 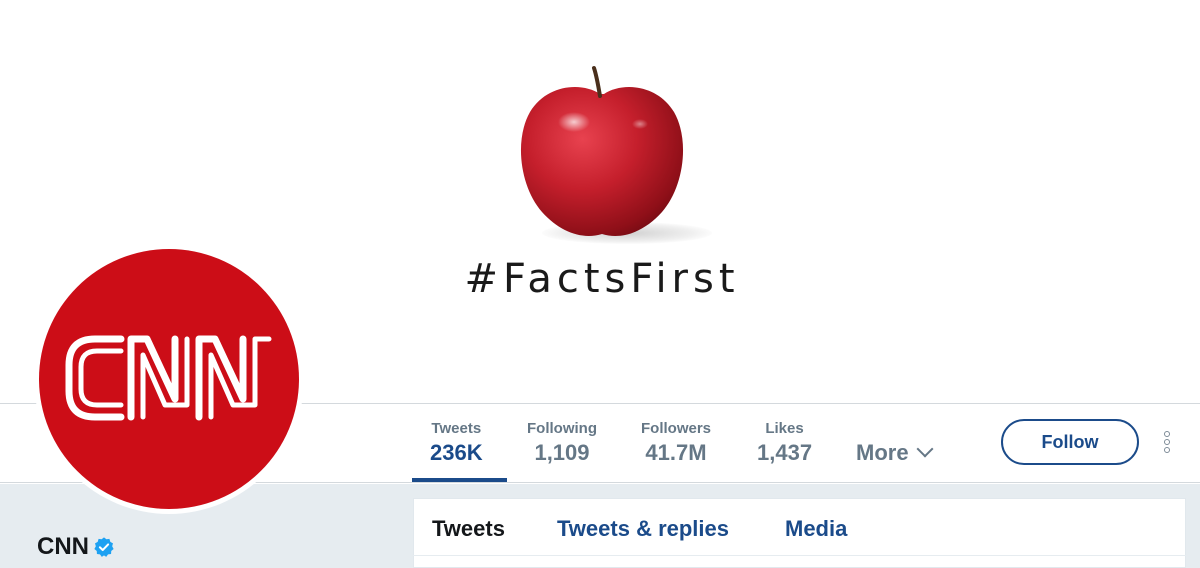 I want to click on more-label: More, so click(x=882, y=452).